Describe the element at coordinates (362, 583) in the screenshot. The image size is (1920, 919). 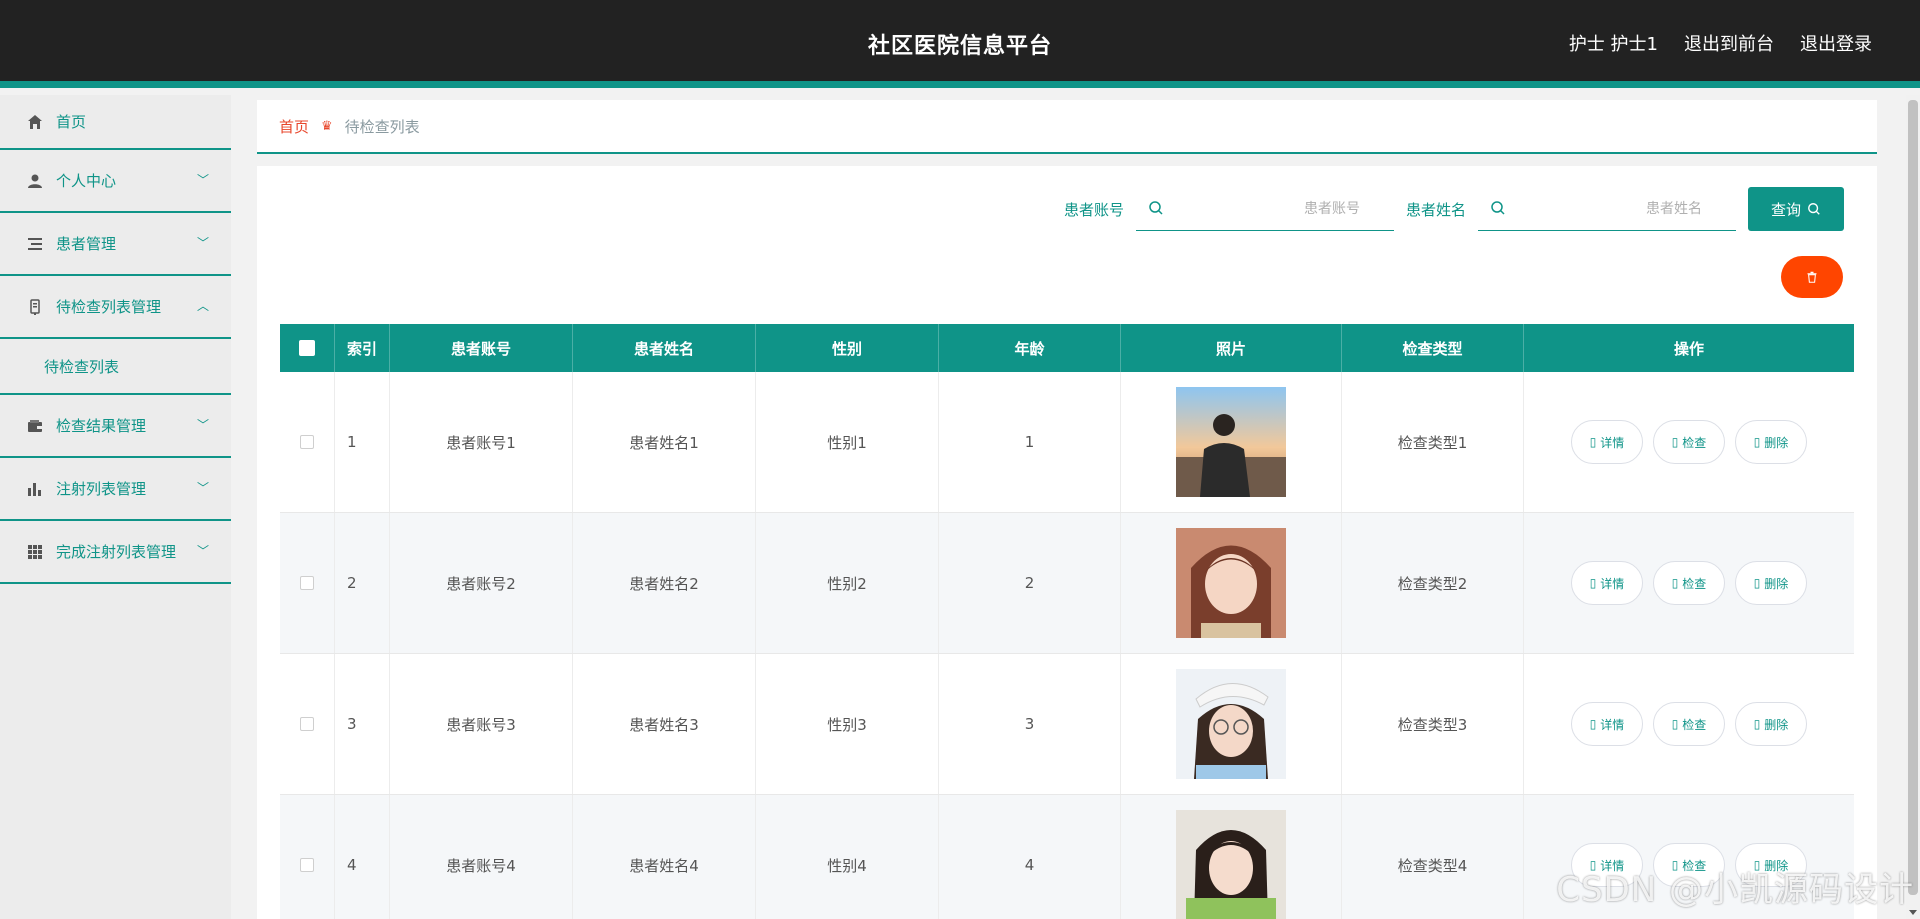
I see `index-cell: 2` at that location.